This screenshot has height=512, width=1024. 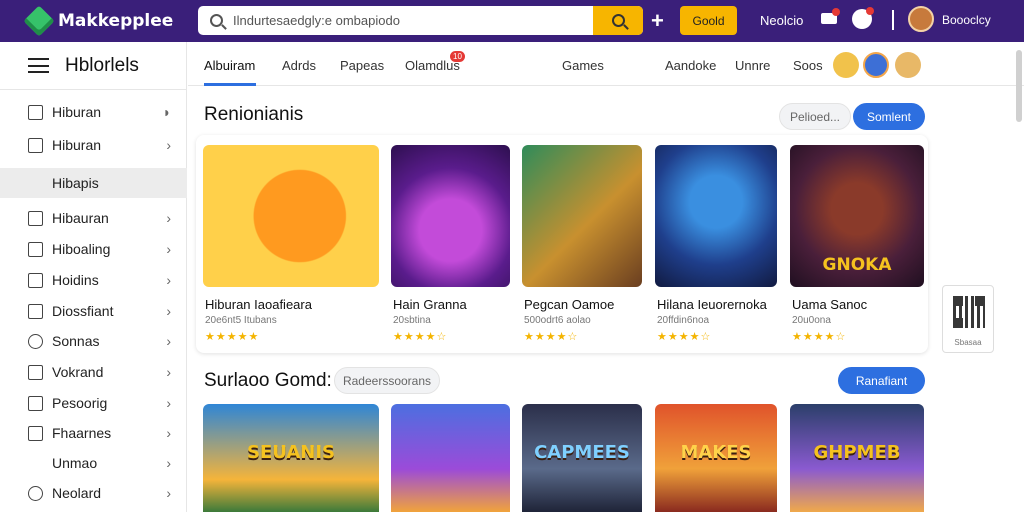 I want to click on sidebar-item: Hiboaling ›, so click(x=93, y=249).